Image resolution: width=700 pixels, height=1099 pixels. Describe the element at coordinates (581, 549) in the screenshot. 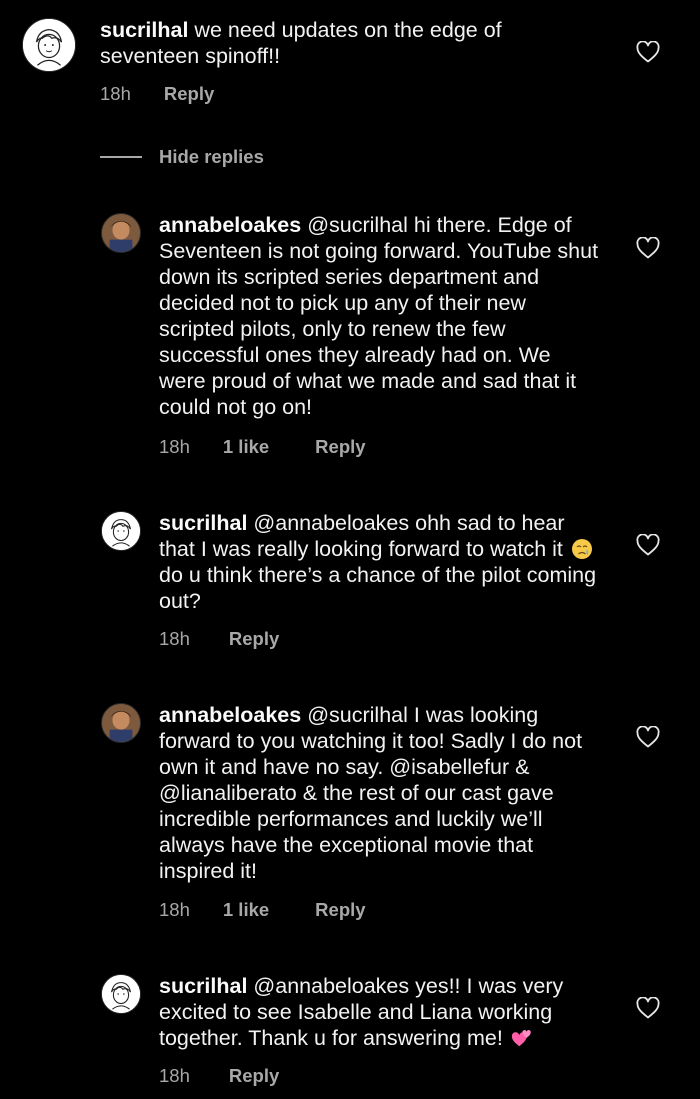

I see `crying-face-emoji-icon` at that location.